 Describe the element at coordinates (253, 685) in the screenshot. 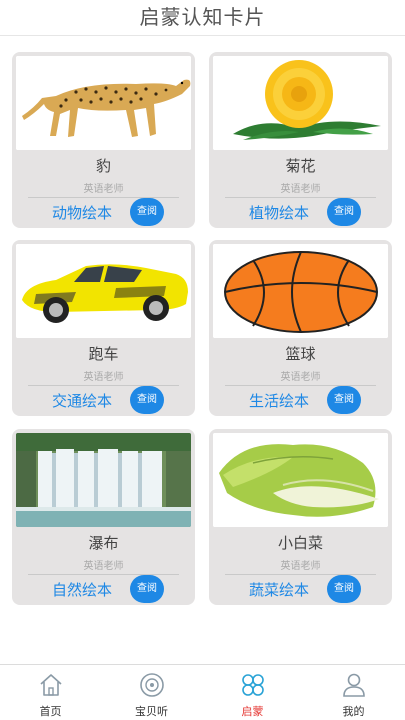

I see `clover-icon` at that location.